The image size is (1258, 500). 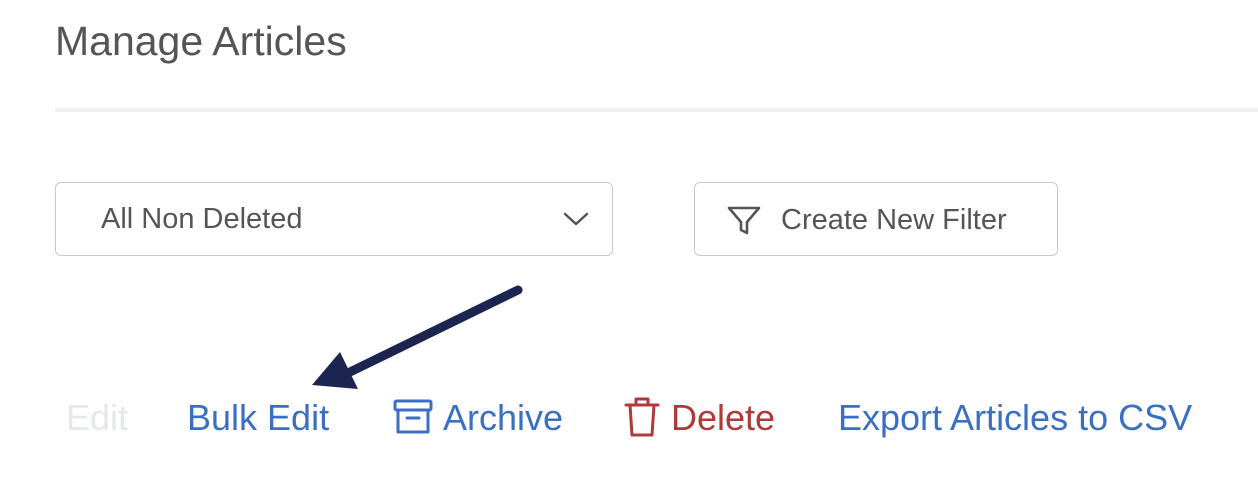 What do you see at coordinates (503, 418) in the screenshot?
I see `archive-action: Archive` at bounding box center [503, 418].